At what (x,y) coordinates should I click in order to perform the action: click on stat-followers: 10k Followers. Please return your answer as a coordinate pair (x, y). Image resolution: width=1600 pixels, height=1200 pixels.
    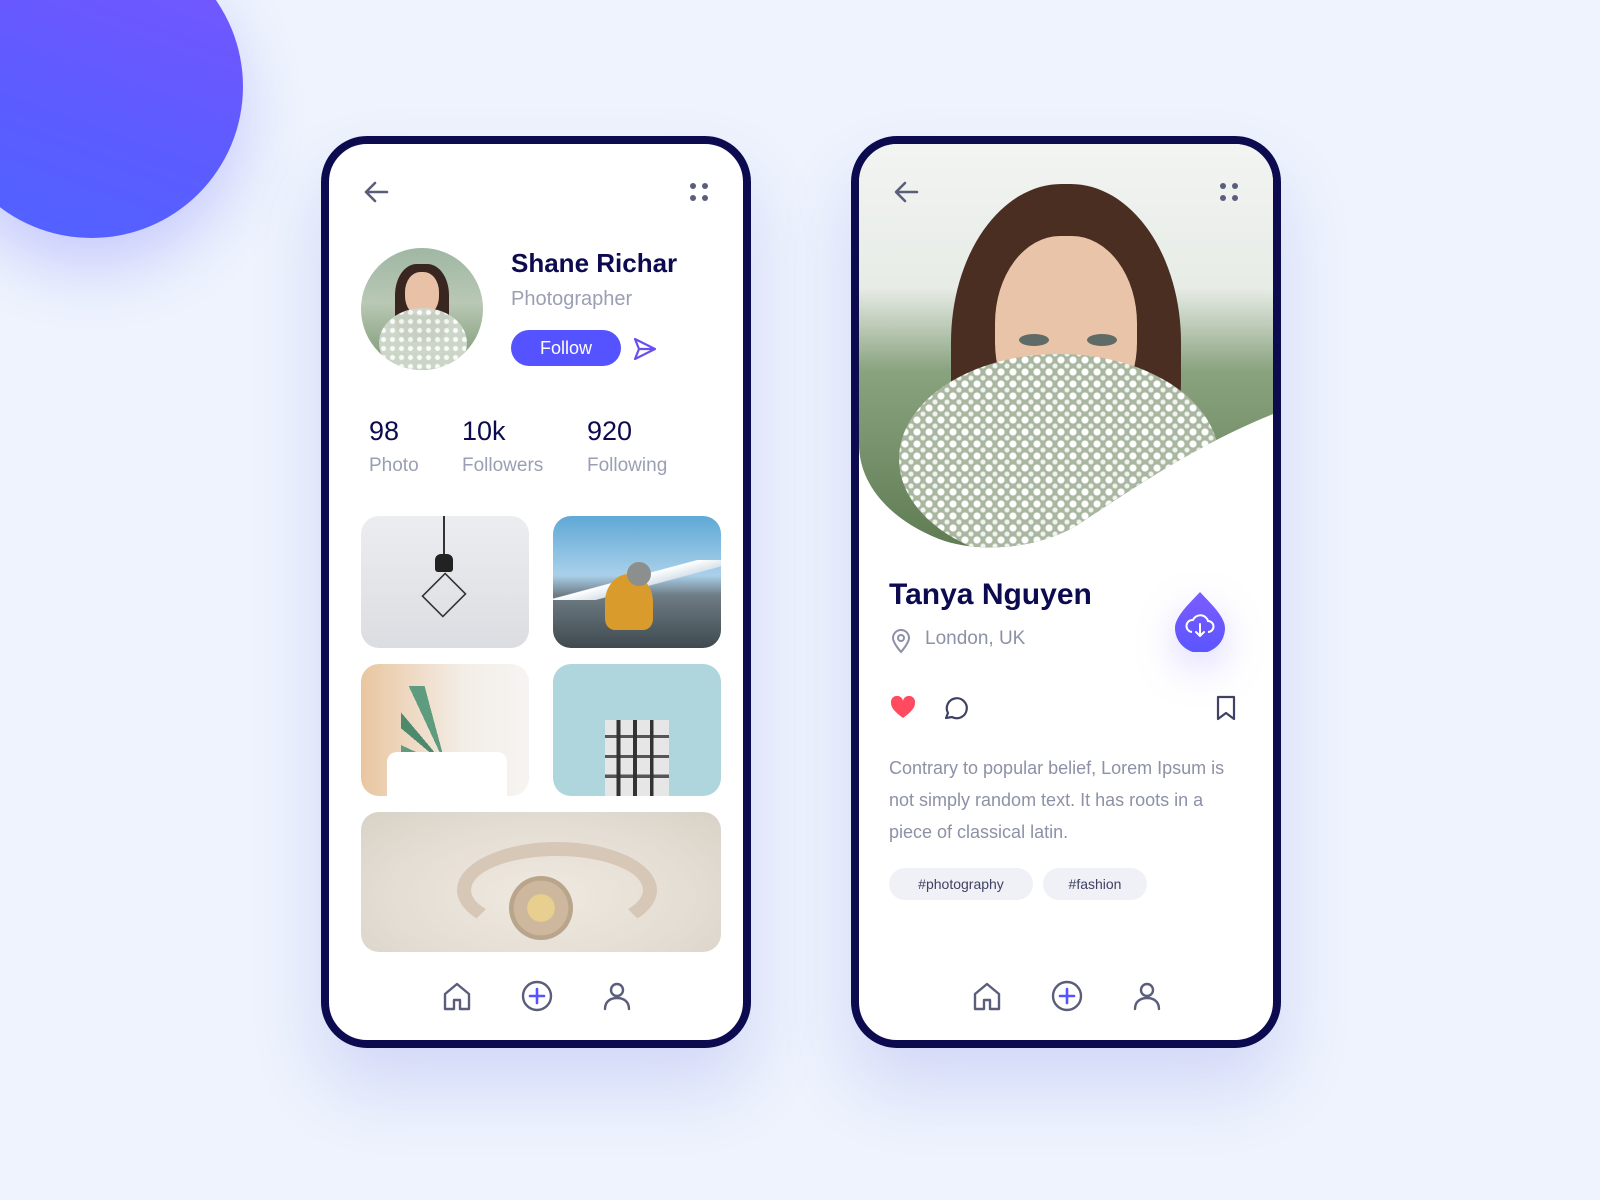
    Looking at the image, I should click on (502, 446).